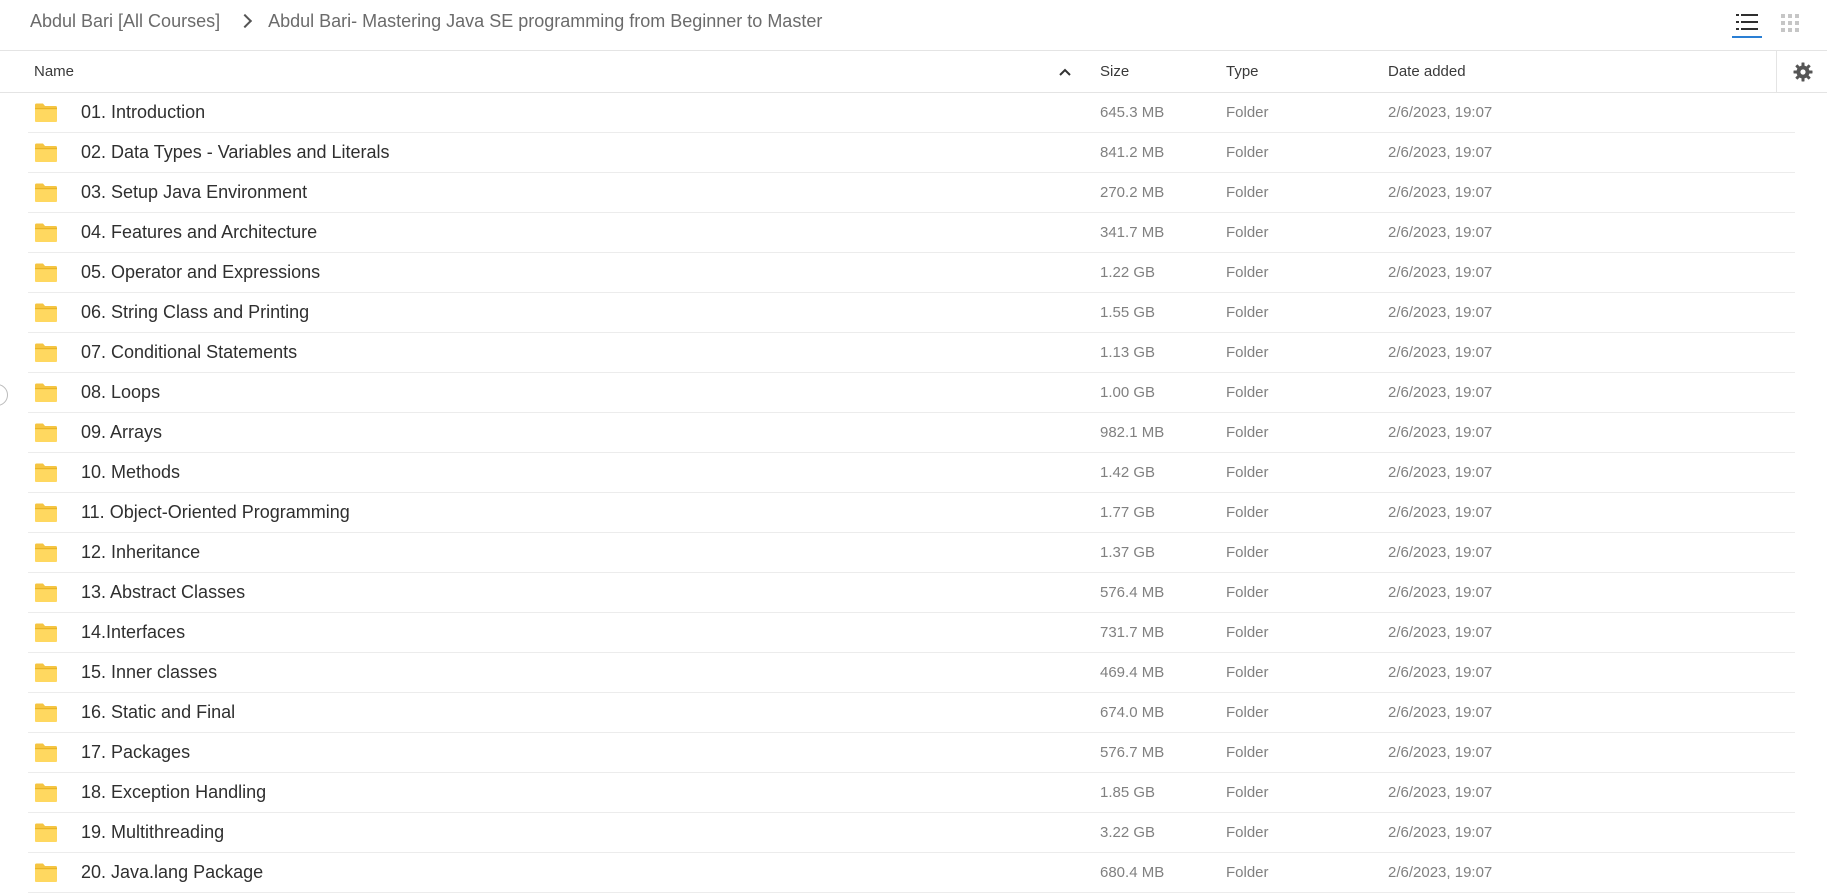 The width and height of the screenshot is (1827, 893). I want to click on row-size: 341.7 MB, so click(1132, 232).